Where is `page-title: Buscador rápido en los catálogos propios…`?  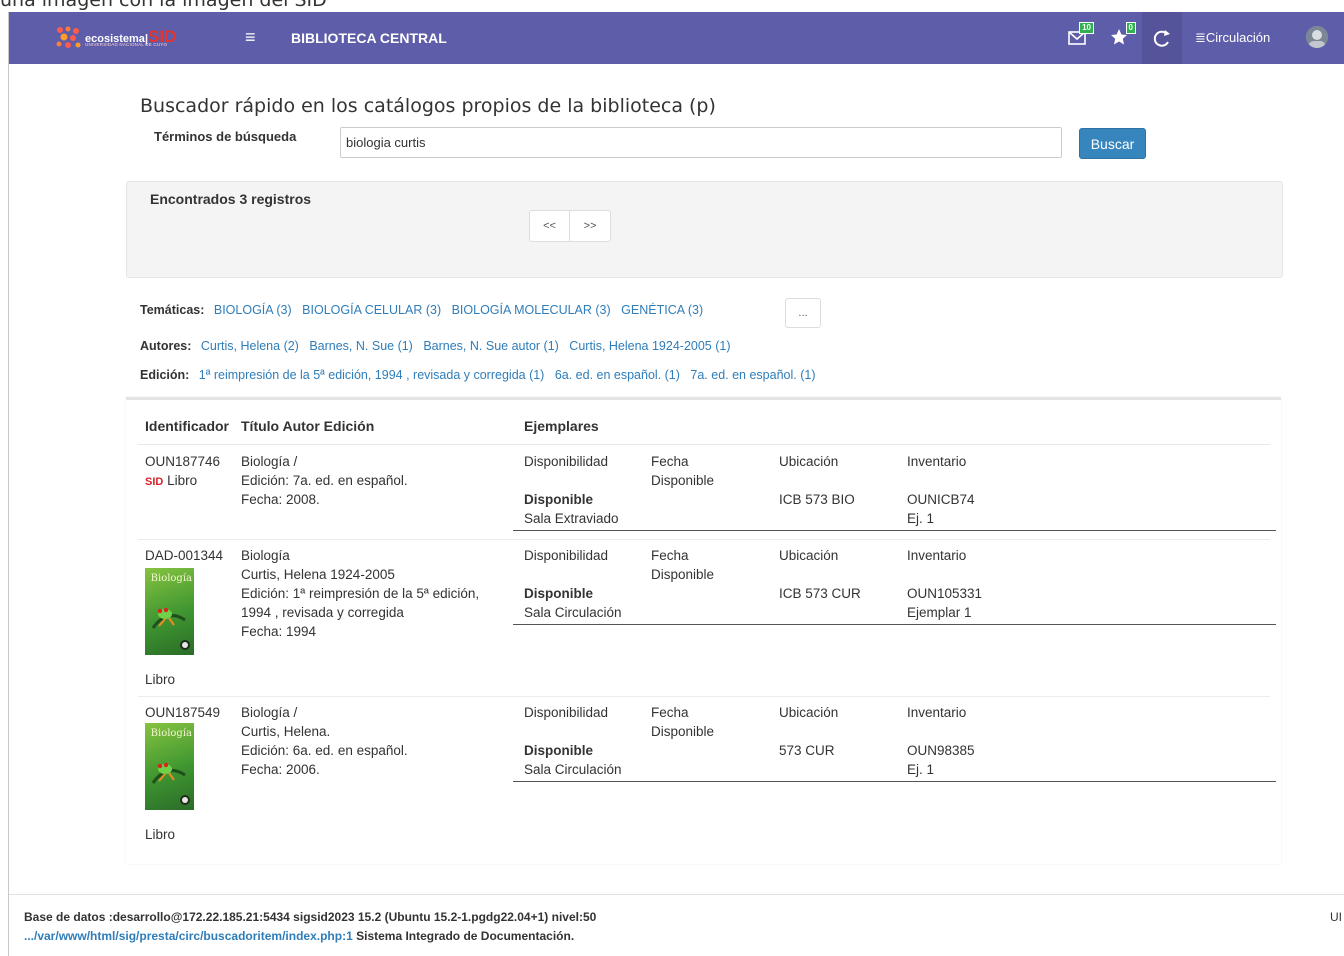 page-title: Buscador rápido en los catálogos propios… is located at coordinates (428, 106).